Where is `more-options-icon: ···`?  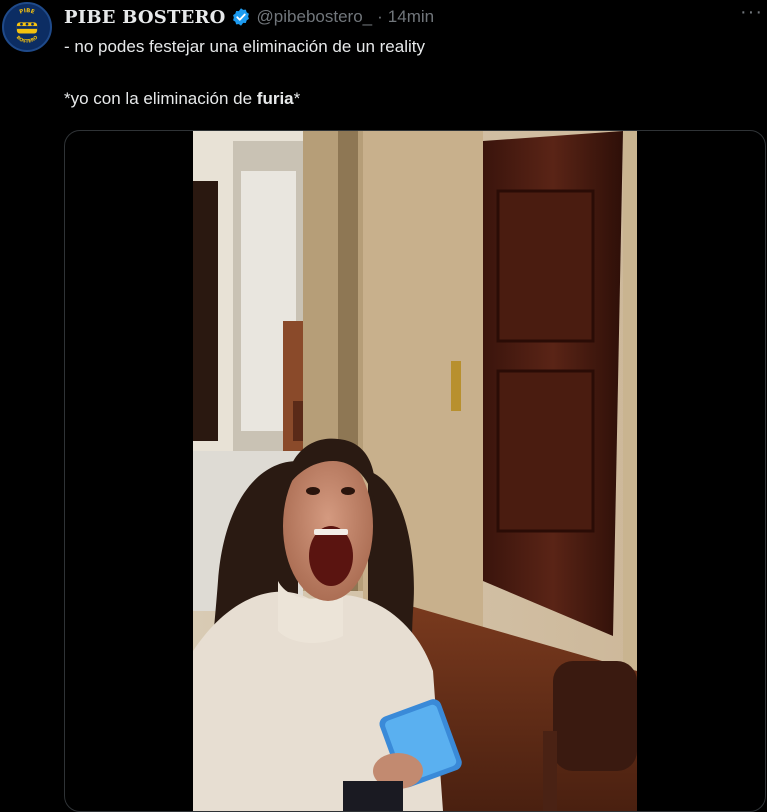
more-options-icon: ··· is located at coordinates (751, 12).